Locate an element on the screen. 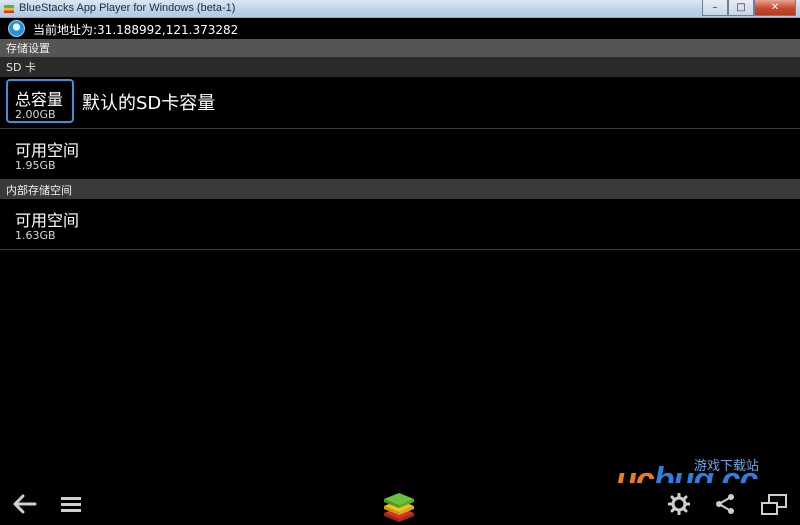 This screenshot has width=800, height=525. share-icon is located at coordinates (725, 504).